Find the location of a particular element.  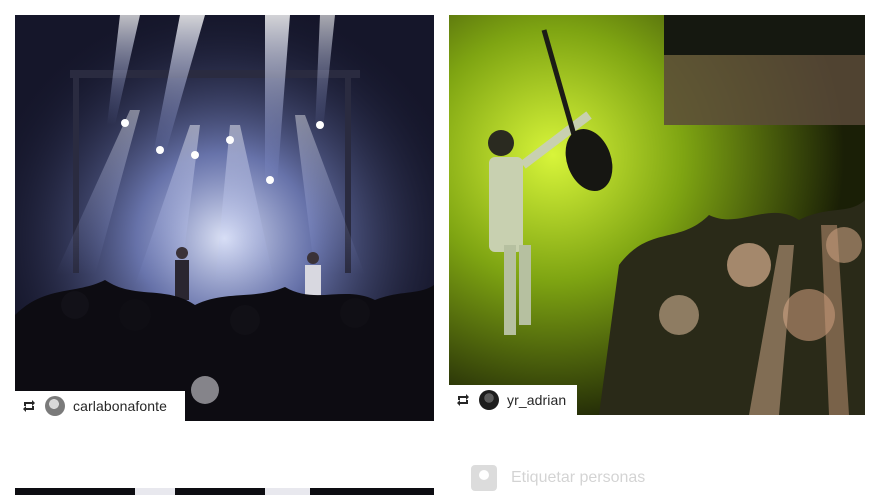

tag-people-button: Etiquetar personas is located at coordinates (558, 478).